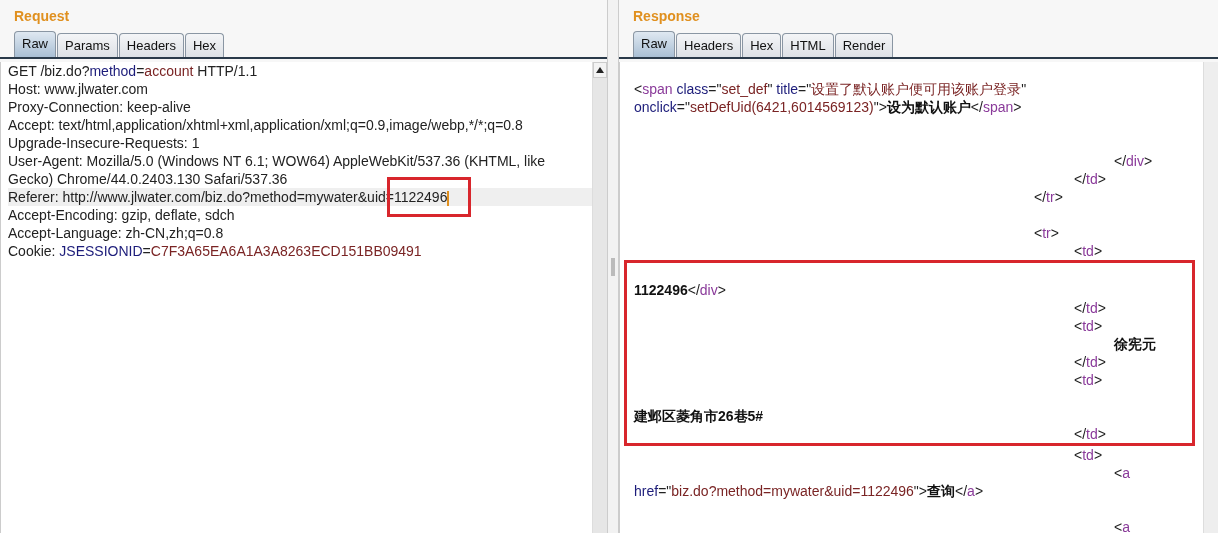  Describe the element at coordinates (666, 16) in the screenshot. I see `pane-title: Response` at that location.